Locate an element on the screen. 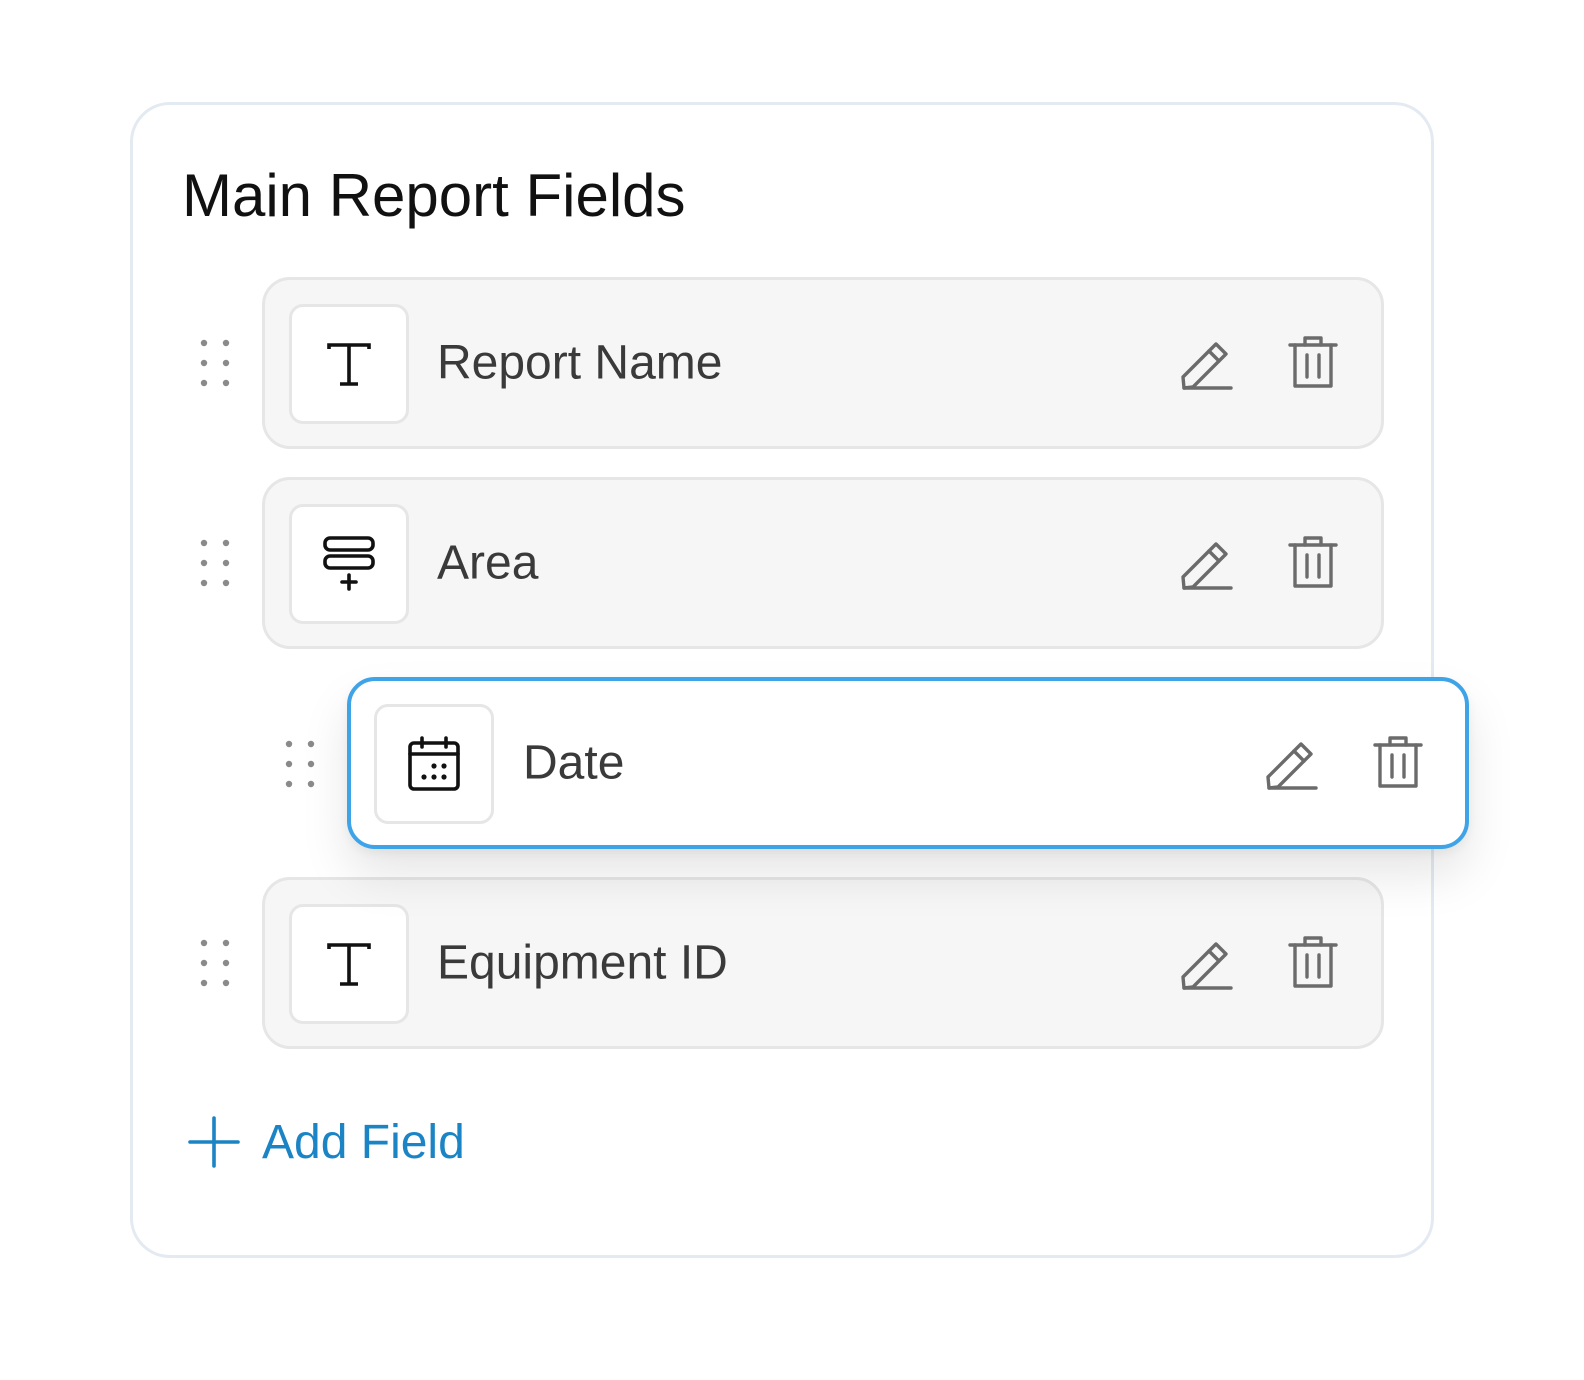 This screenshot has width=1584, height=1380. add-field-button: Add Field is located at coordinates (325, 1142).